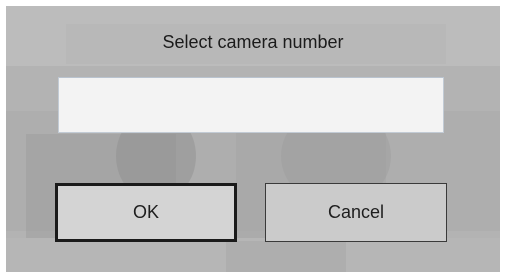 This screenshot has width=506, height=277. I want to click on cancel-button: Cancel, so click(356, 212).